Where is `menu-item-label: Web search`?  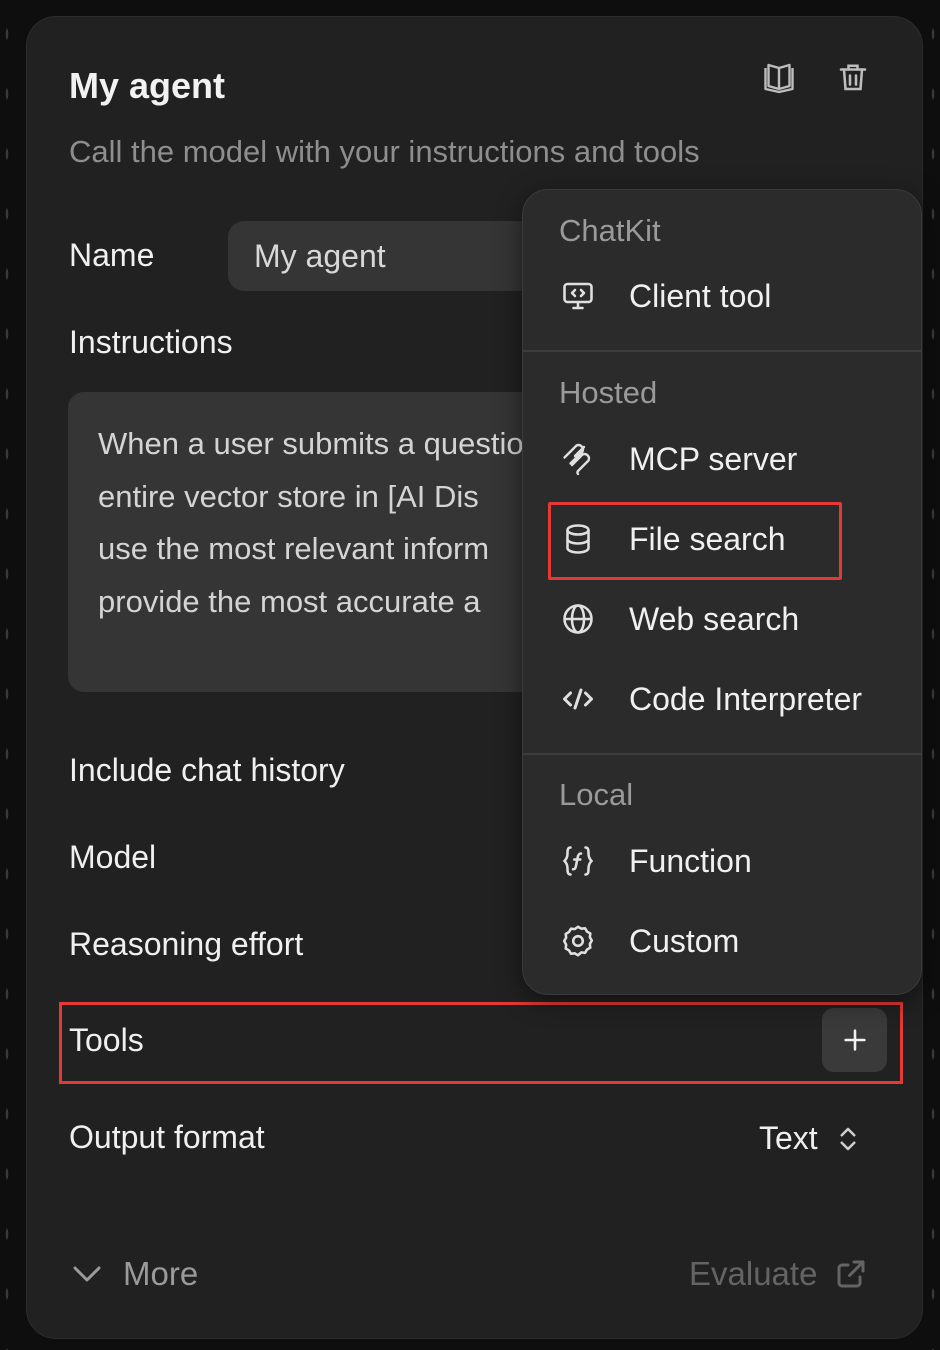
menu-item-label: Web search is located at coordinates (714, 618).